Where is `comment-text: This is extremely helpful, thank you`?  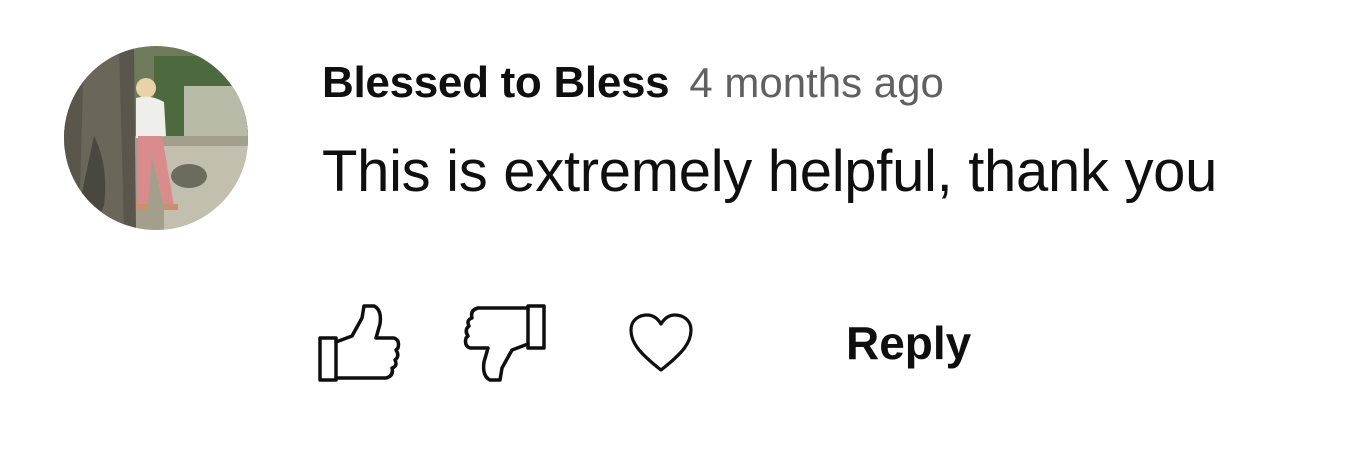
comment-text: This is extremely helpful, thank you is located at coordinates (770, 171).